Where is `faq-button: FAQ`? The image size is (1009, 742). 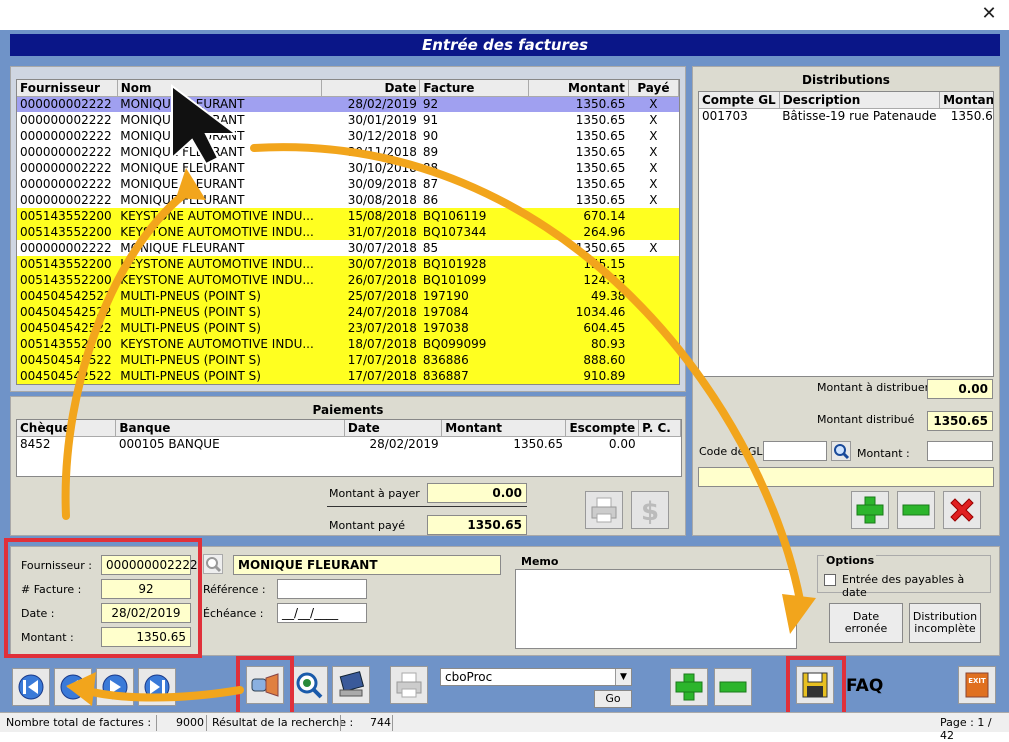 faq-button: FAQ is located at coordinates (864, 686).